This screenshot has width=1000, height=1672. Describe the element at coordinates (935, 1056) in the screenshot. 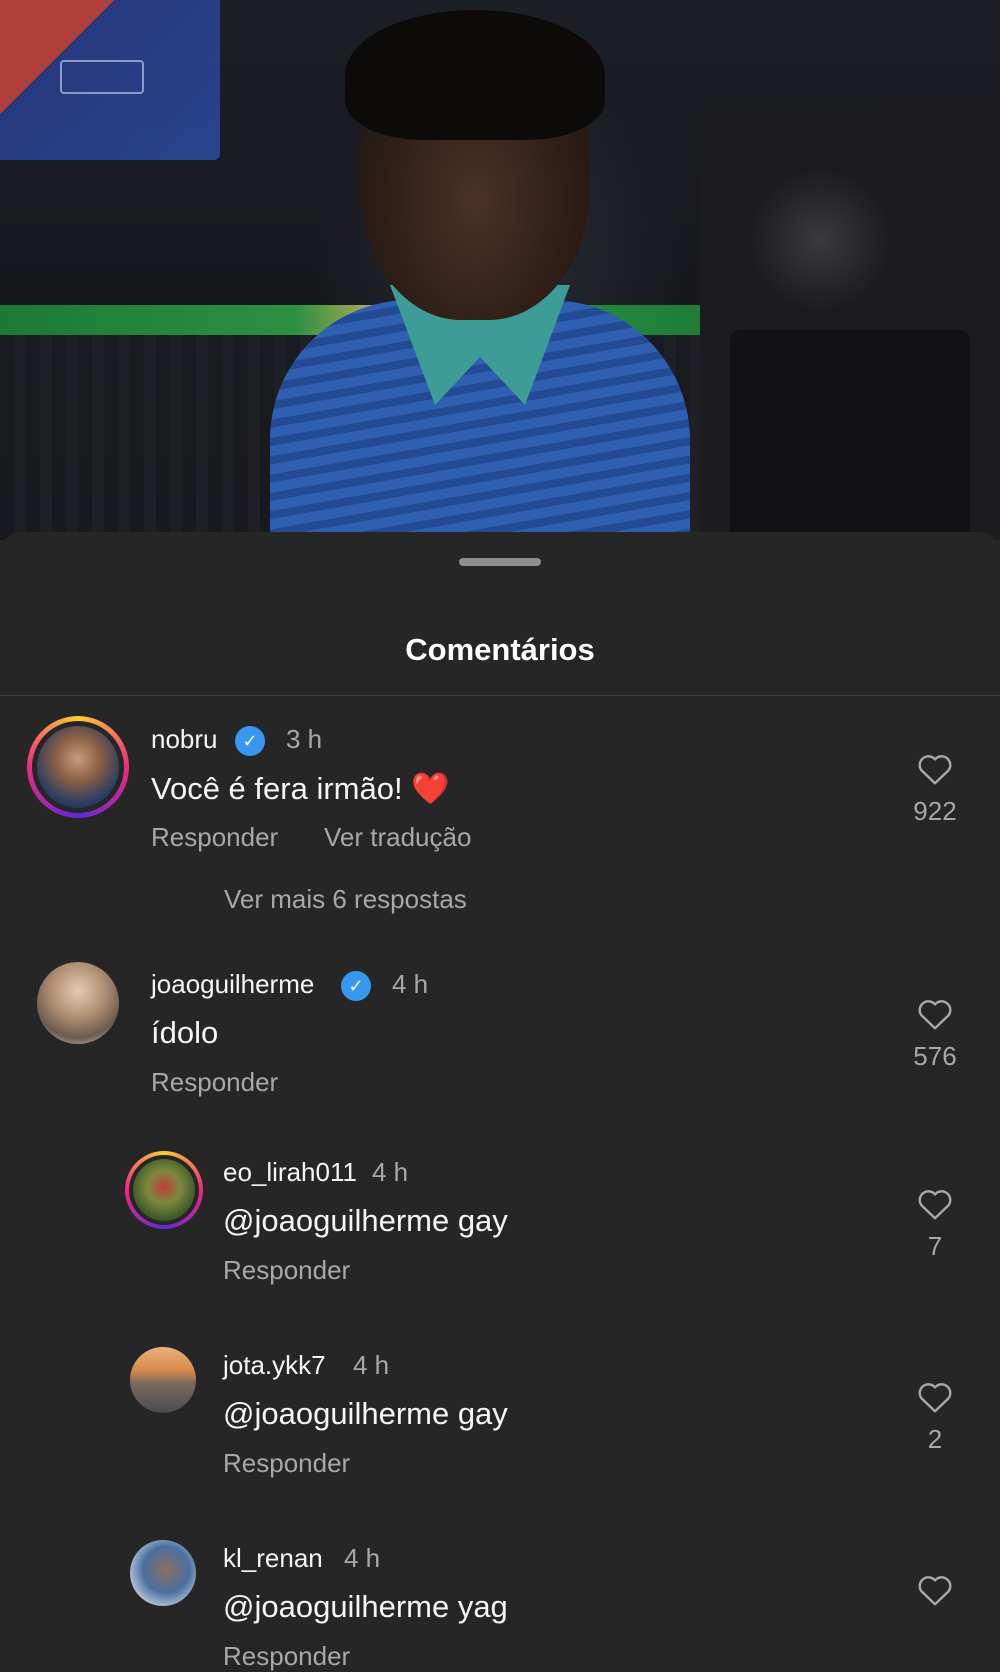

I see `like-count: 576` at that location.